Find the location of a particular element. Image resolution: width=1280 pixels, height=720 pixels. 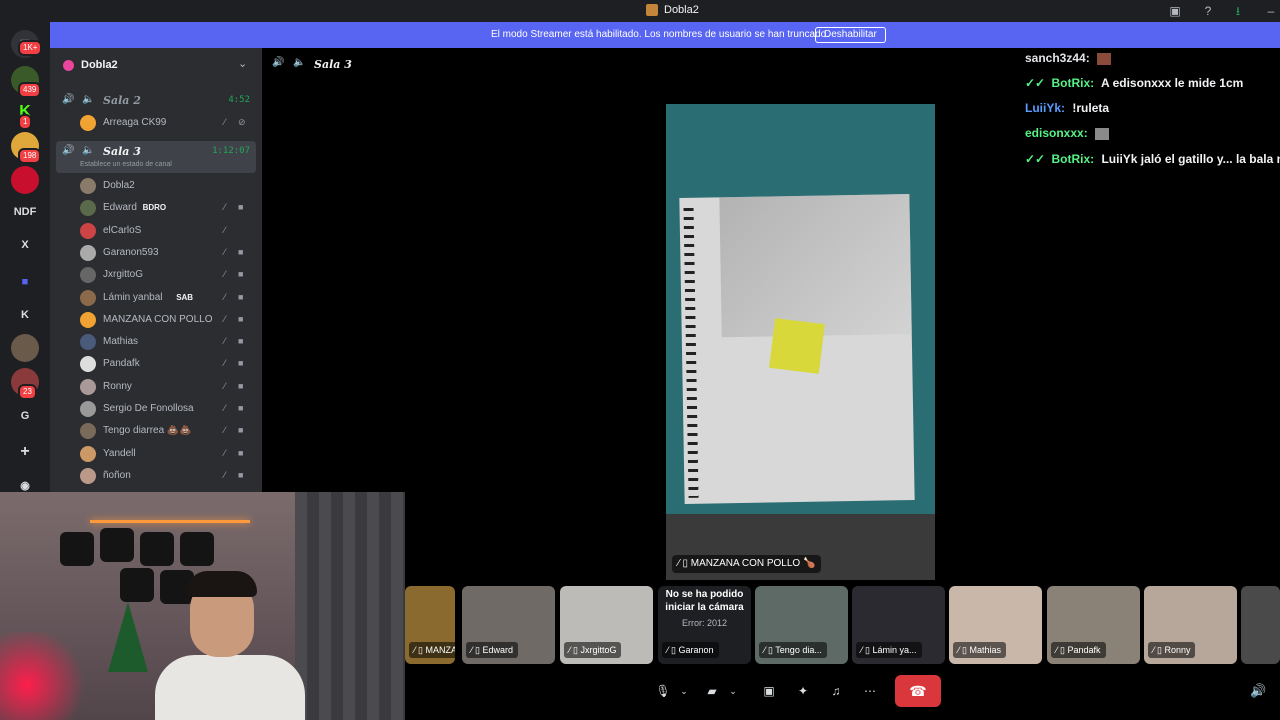

stage-channel-name: Sala 3 is located at coordinates (333, 64).